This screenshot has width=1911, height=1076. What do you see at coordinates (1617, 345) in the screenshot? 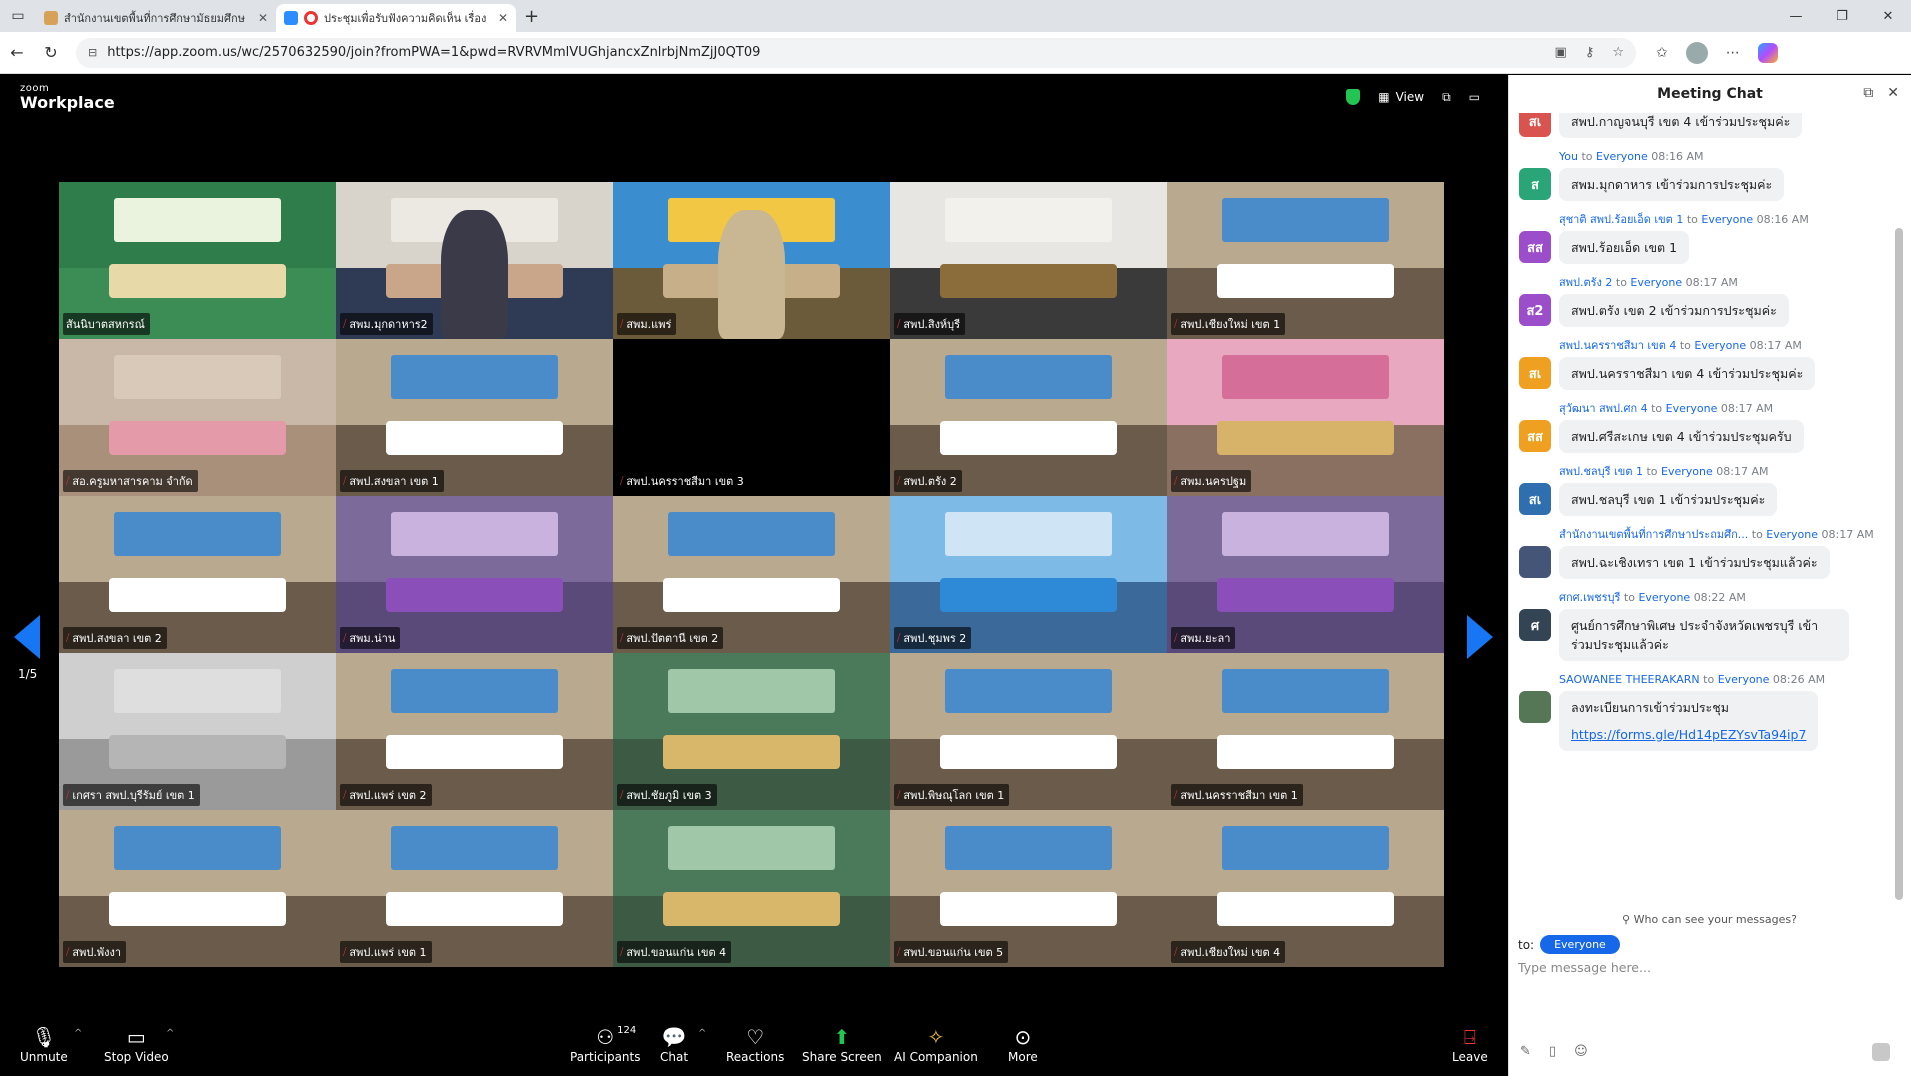
I see `sender-name: สพป.นครราชสีมา เขต 4` at bounding box center [1617, 345].